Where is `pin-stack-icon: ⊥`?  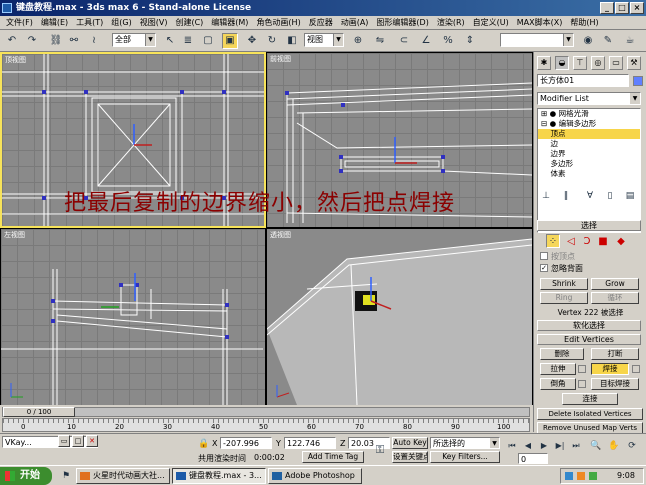 pin-stack-icon: ⊥ is located at coordinates (546, 196).